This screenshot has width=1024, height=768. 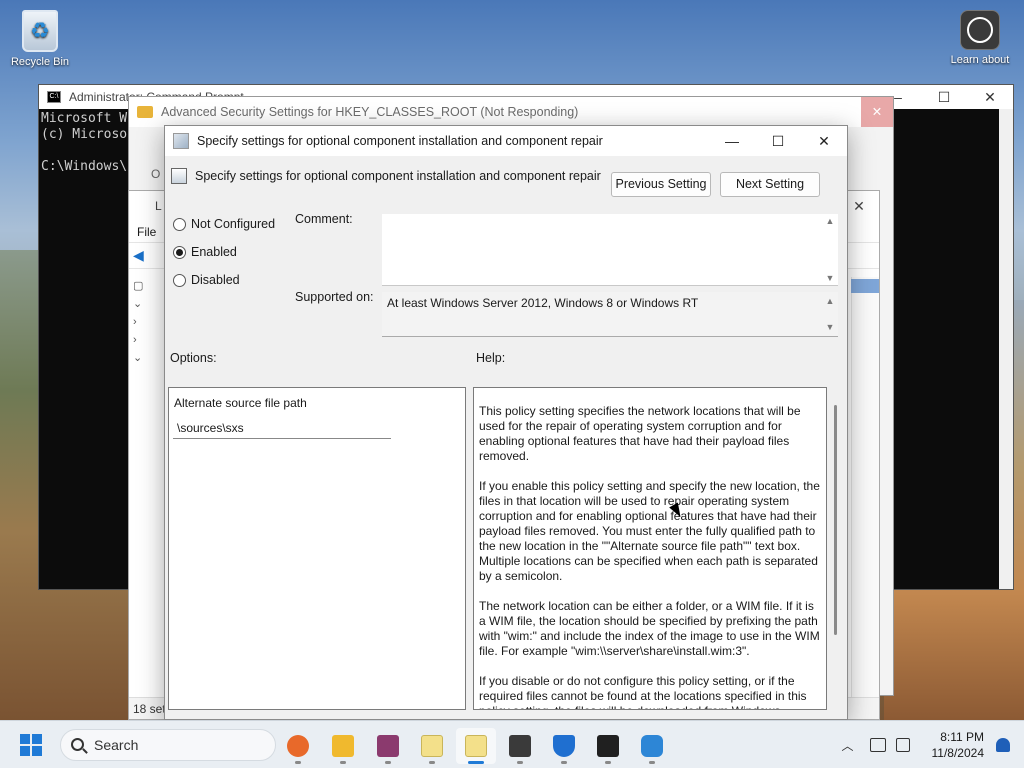 I want to click on tree-chevron-icon: ▢, so click(x=148, y=286).